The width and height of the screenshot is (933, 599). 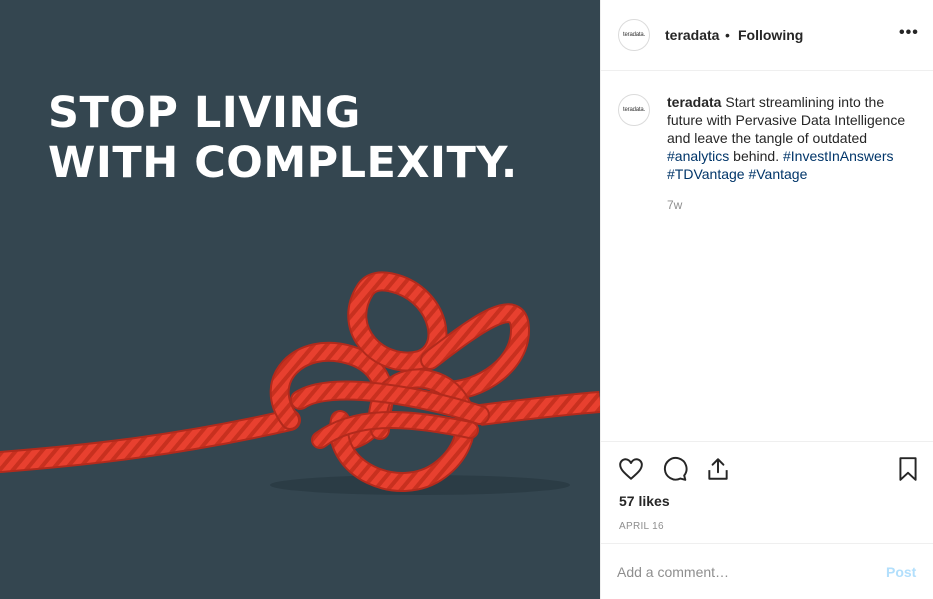 I want to click on more-horizontal-icon: •••, so click(x=909, y=33).